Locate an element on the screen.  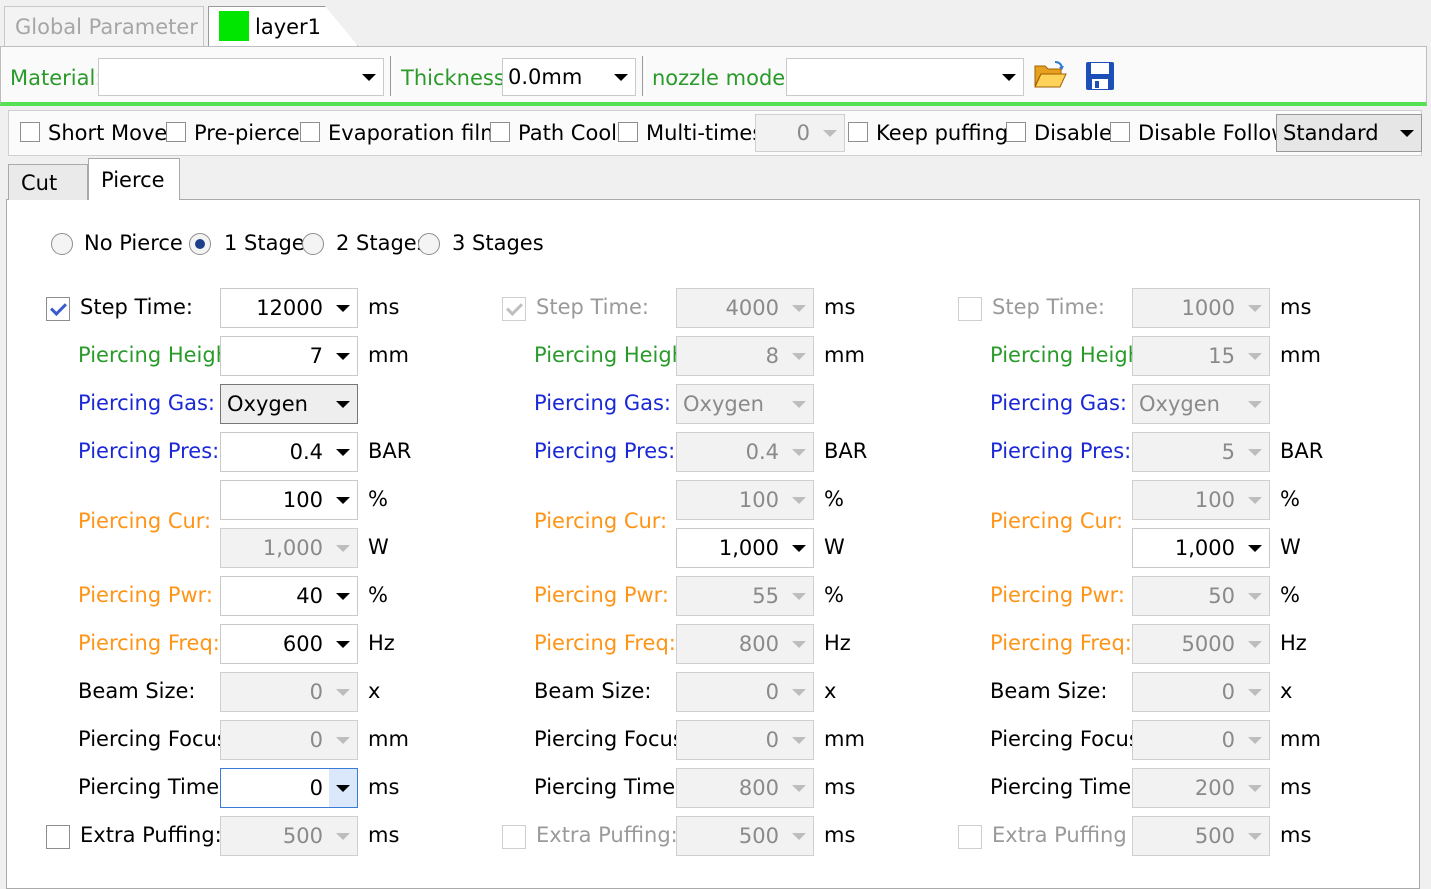
mode-select: Standard is located at coordinates (1349, 133).